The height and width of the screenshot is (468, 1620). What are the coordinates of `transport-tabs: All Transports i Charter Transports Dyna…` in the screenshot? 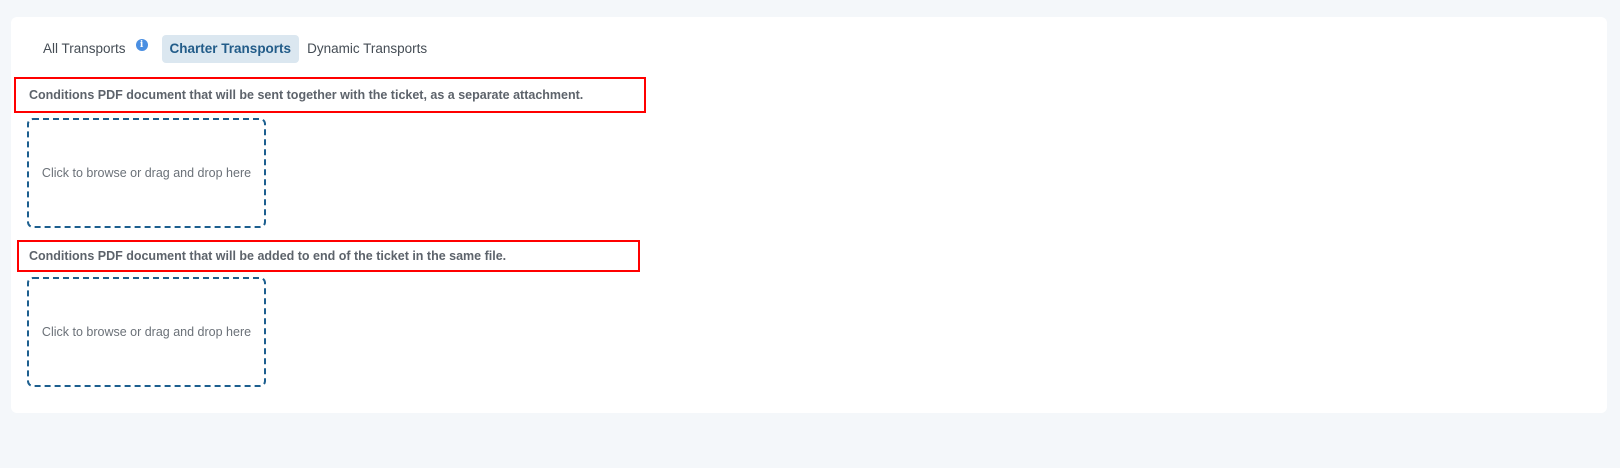 It's located at (235, 48).